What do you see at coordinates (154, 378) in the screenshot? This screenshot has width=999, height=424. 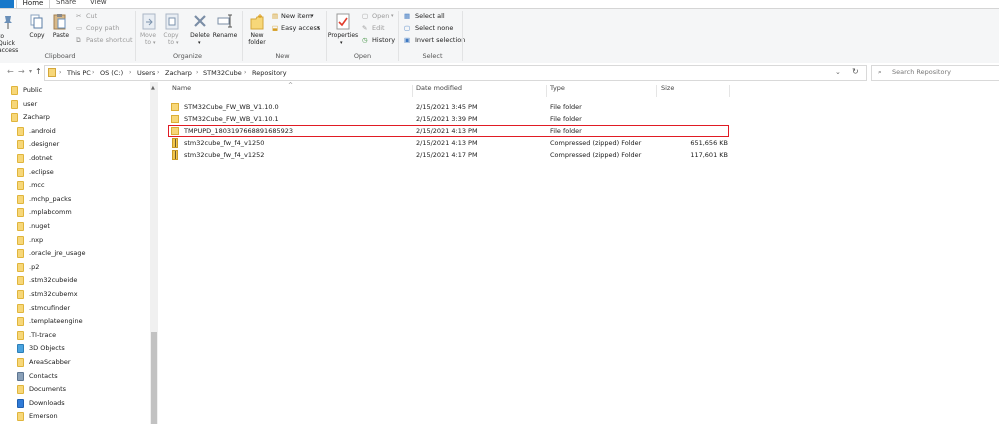 I see `scrollbar-thumb` at bounding box center [154, 378].